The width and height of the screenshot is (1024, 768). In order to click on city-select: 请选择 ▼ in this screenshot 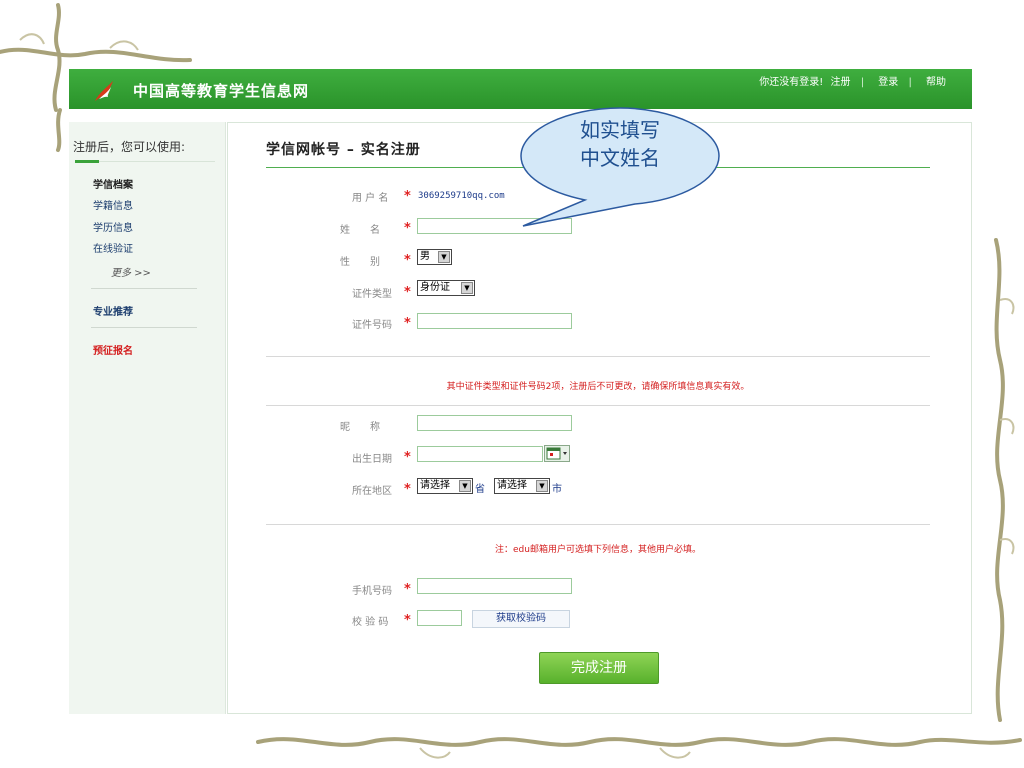, I will do `click(522, 486)`.